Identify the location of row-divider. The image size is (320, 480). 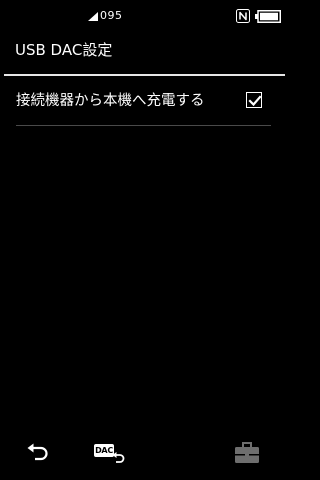
(143, 125).